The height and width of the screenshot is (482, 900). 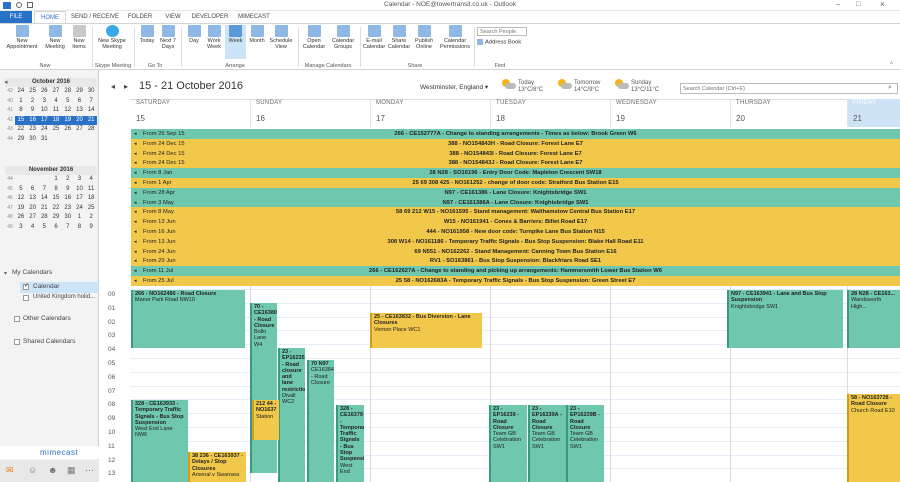 I want to click on address-book-button: Address Book, so click(x=499, y=42).